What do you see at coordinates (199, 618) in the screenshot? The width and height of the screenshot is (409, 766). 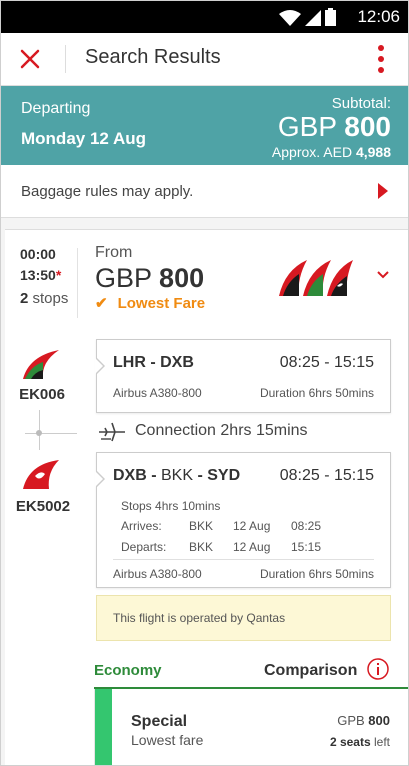 I see `operated-by-text: This flight is operated by Qantas` at bounding box center [199, 618].